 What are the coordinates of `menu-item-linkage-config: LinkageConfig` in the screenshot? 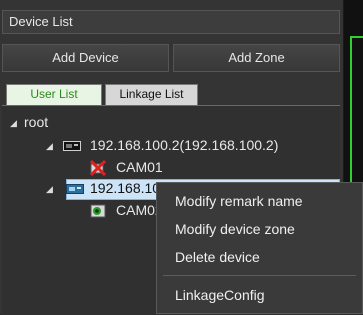 It's located at (220, 295).